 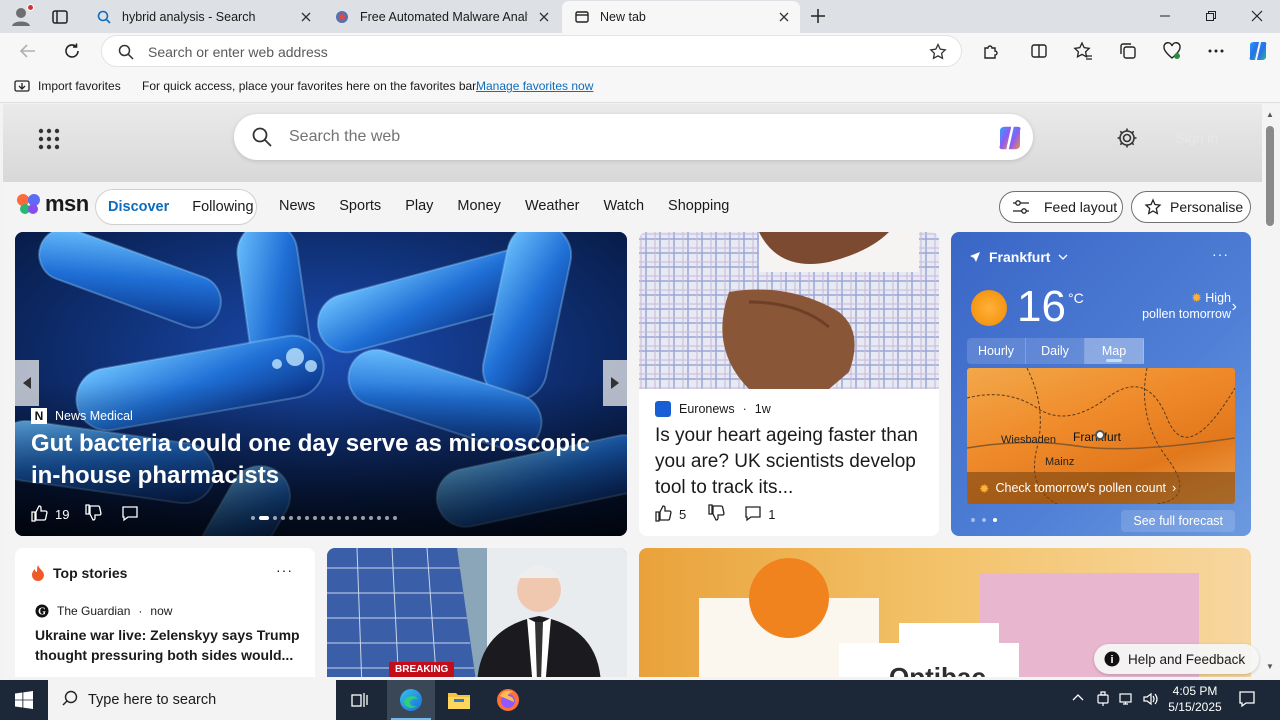 I want to click on carousel-next-button, so click(x=615, y=383).